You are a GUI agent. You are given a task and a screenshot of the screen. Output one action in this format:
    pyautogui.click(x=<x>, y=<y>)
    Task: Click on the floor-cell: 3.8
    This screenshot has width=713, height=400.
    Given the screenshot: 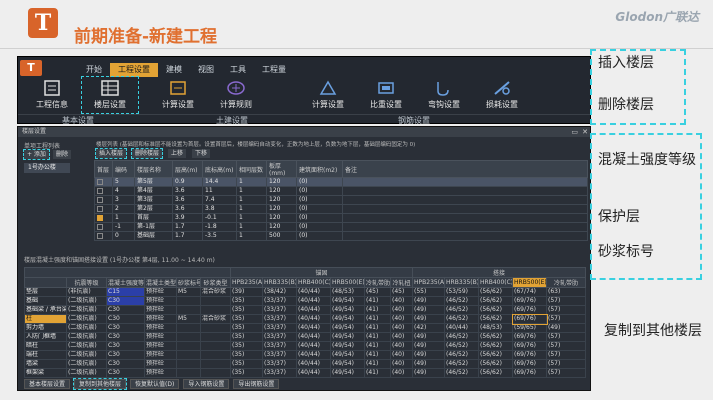 What is the action you would take?
    pyautogui.click(x=219, y=209)
    